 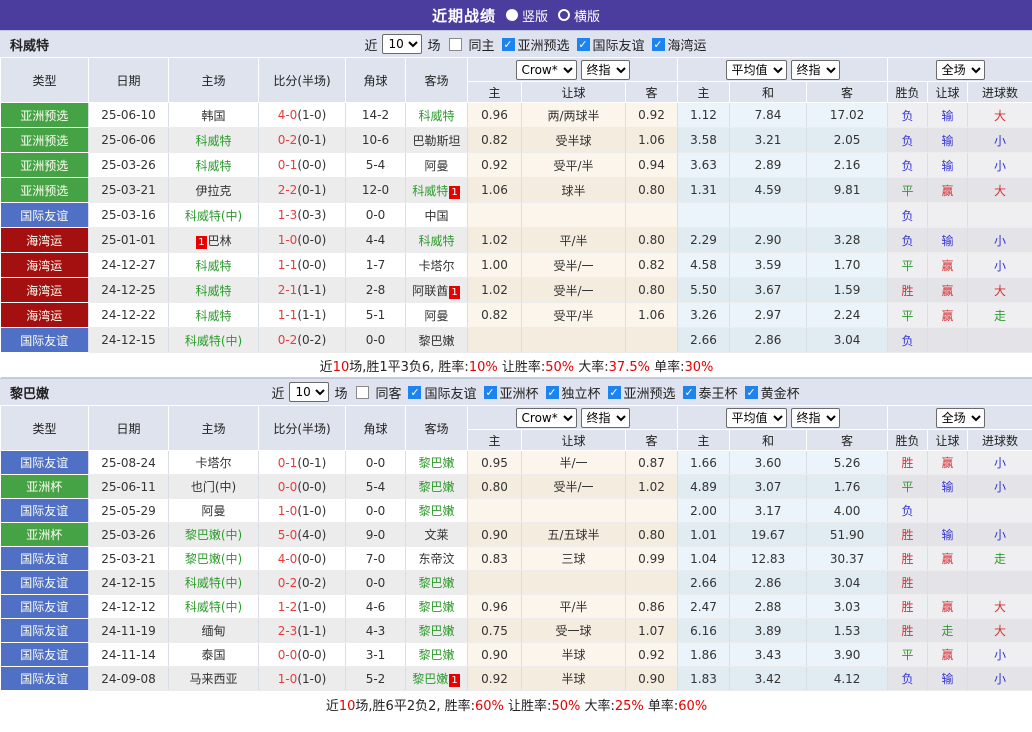 I want to click on avg-draw: 3.59, so click(x=768, y=265).